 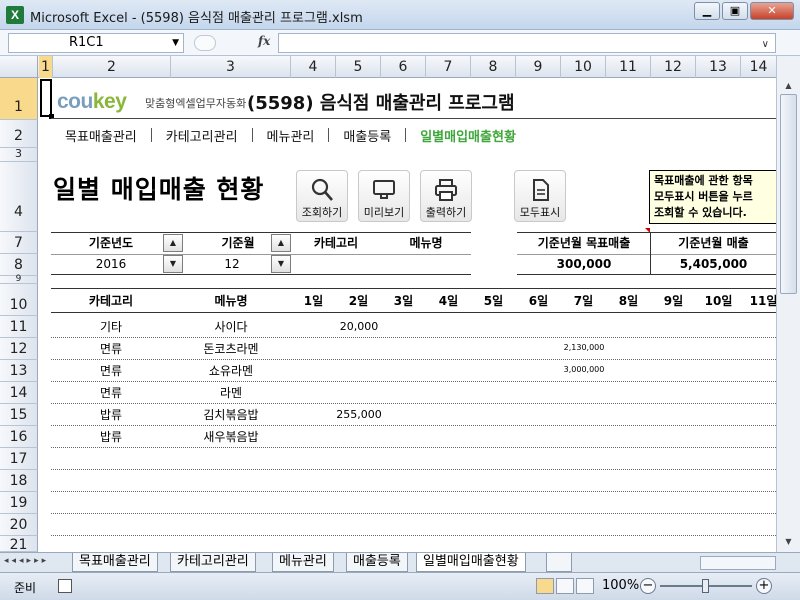 I want to click on category-input, so click(x=336, y=264).